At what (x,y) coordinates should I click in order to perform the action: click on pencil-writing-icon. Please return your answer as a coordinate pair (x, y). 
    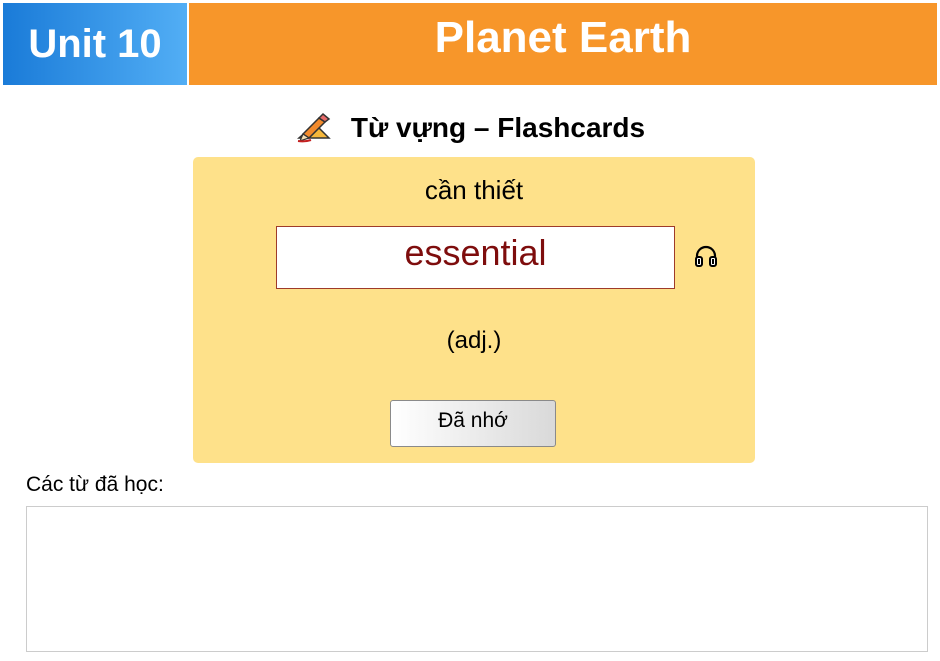
    Looking at the image, I should click on (314, 128).